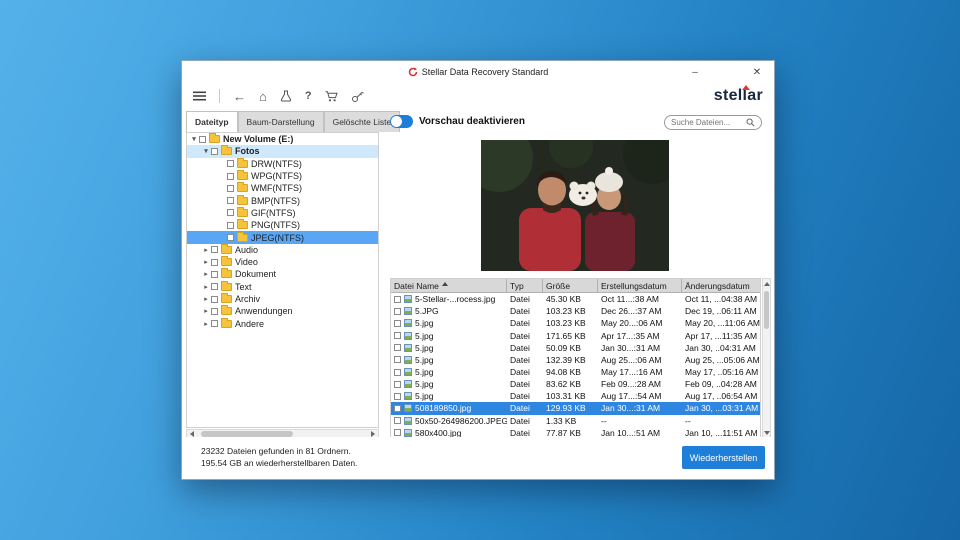 This screenshot has width=960, height=540. Describe the element at coordinates (282, 323) in the screenshot. I see `tree-item-andere: ▸ Andere` at that location.